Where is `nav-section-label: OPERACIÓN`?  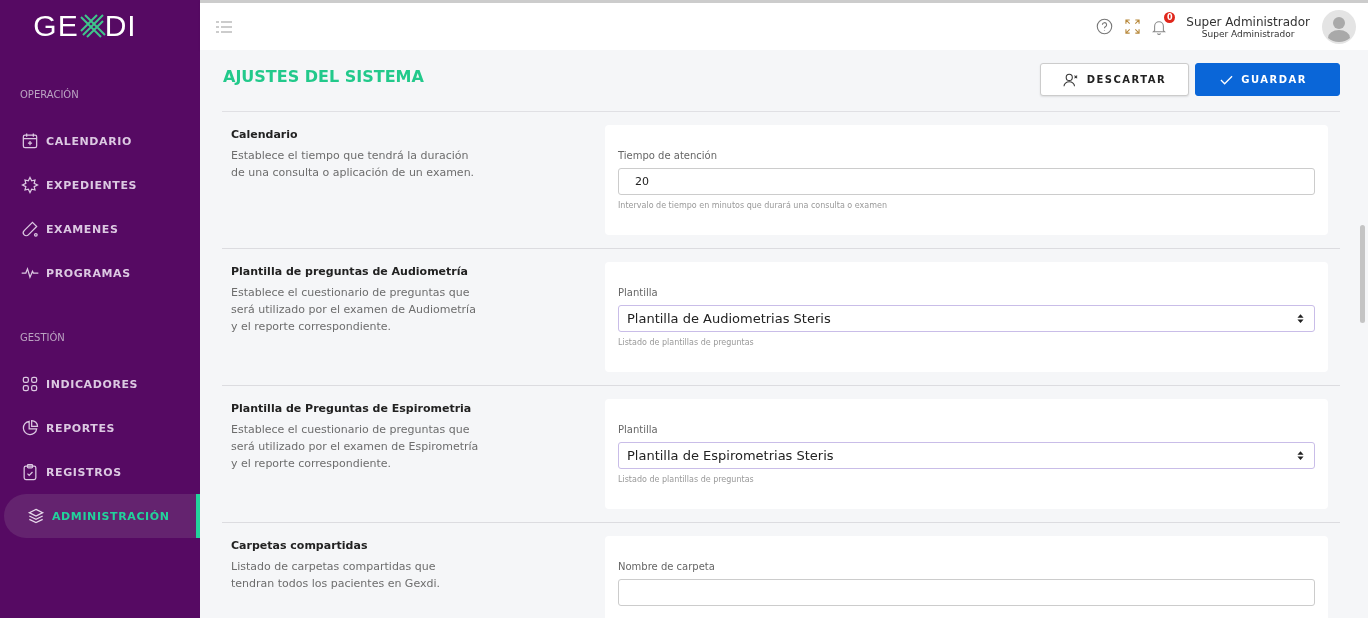
nav-section-label: OPERACIÓN is located at coordinates (49, 94).